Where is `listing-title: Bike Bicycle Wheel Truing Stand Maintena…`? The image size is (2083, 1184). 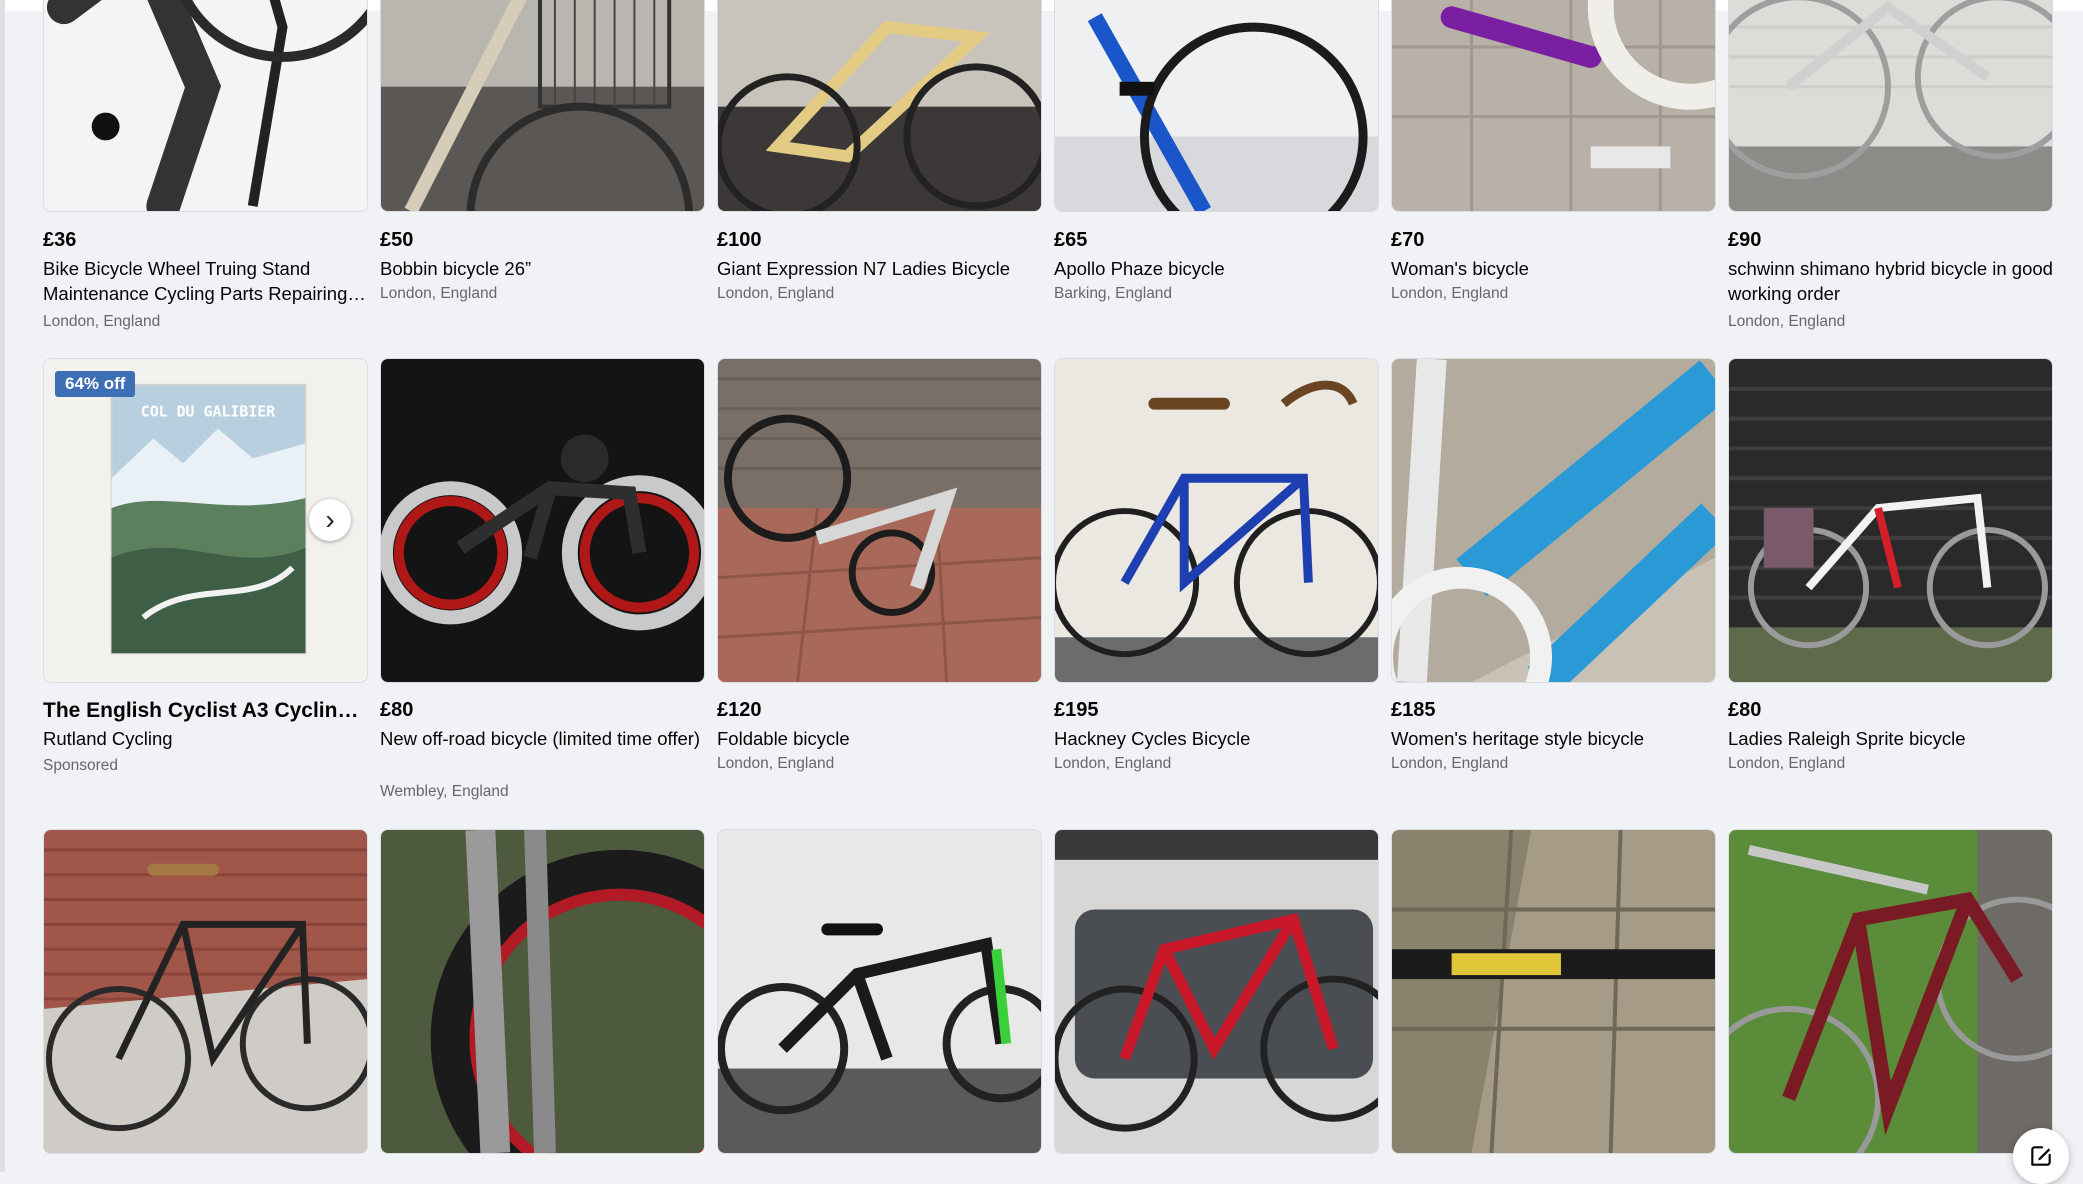
listing-title: Bike Bicycle Wheel Truing Stand Maintena… is located at coordinates (205, 281).